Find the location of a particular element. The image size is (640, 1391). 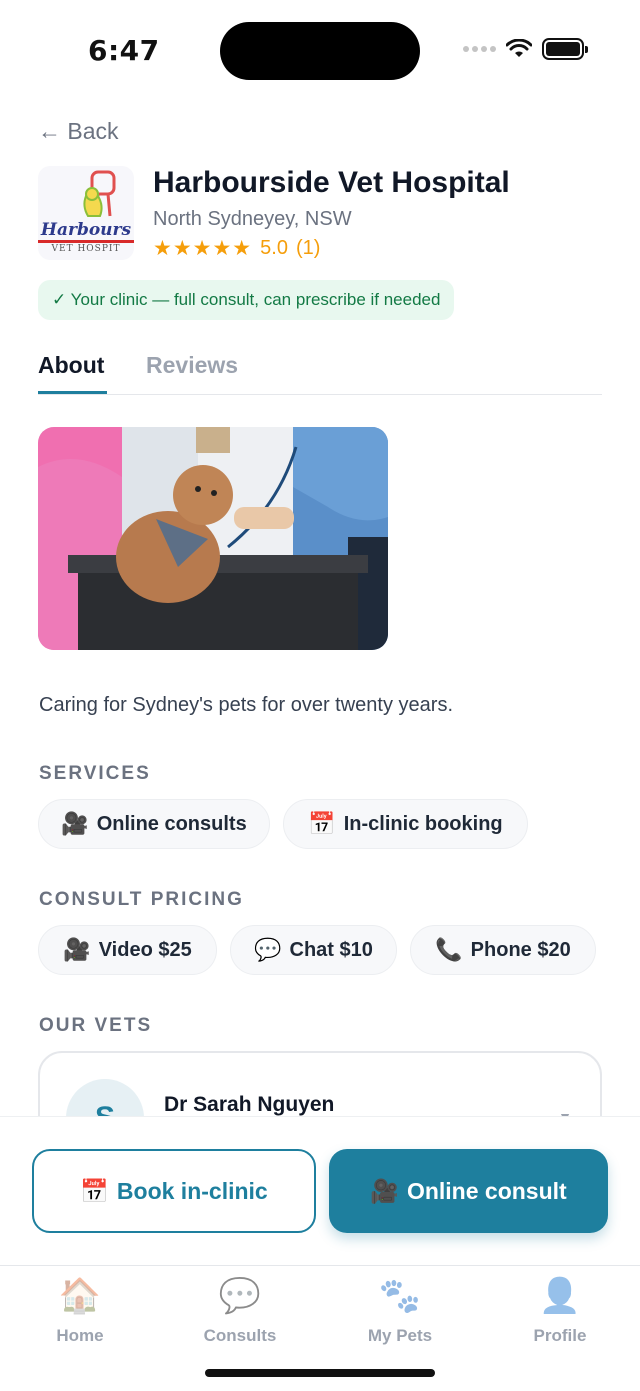

online-consult-label: Online consult is located at coordinates (486, 1190).